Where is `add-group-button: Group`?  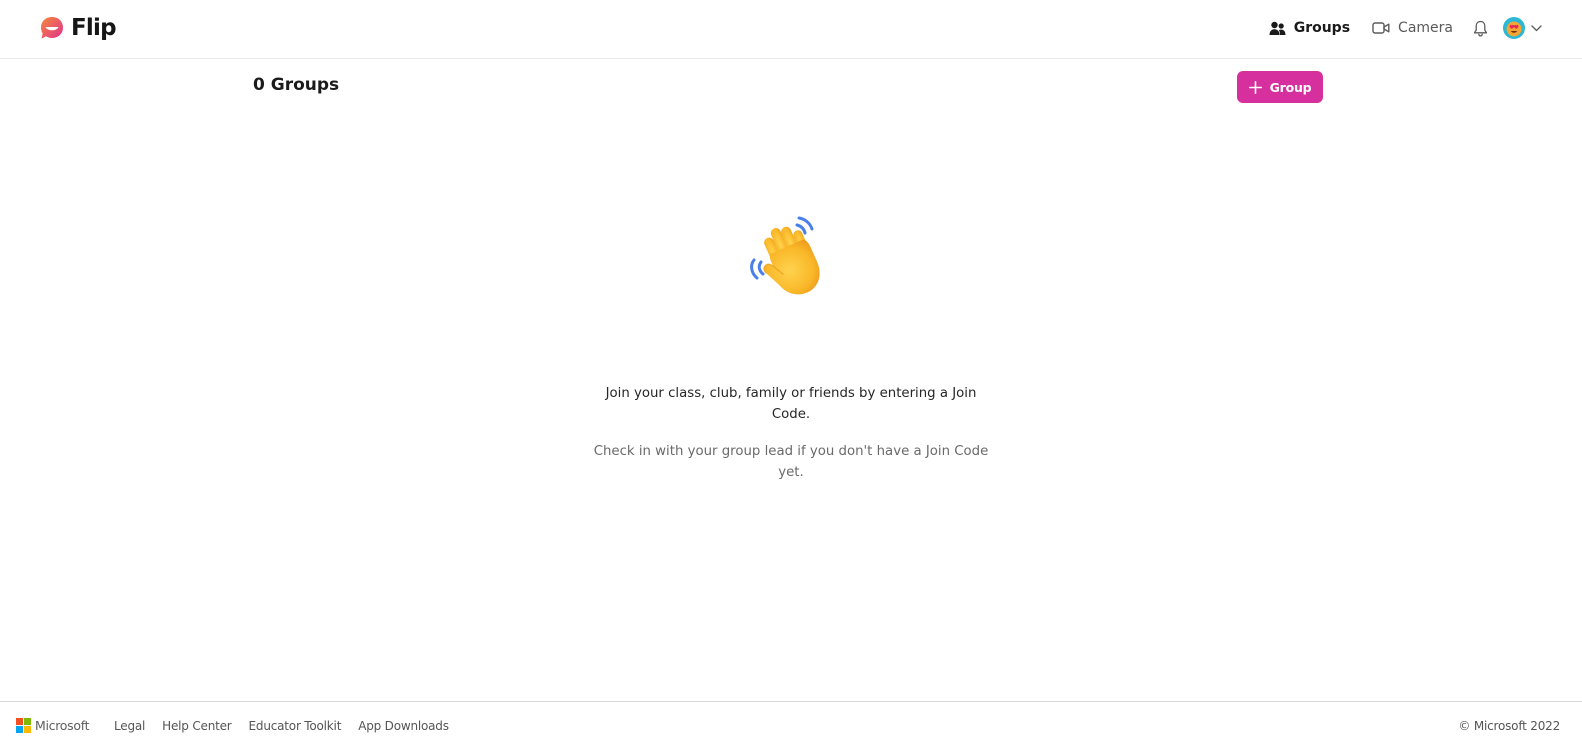 add-group-button: Group is located at coordinates (1280, 87).